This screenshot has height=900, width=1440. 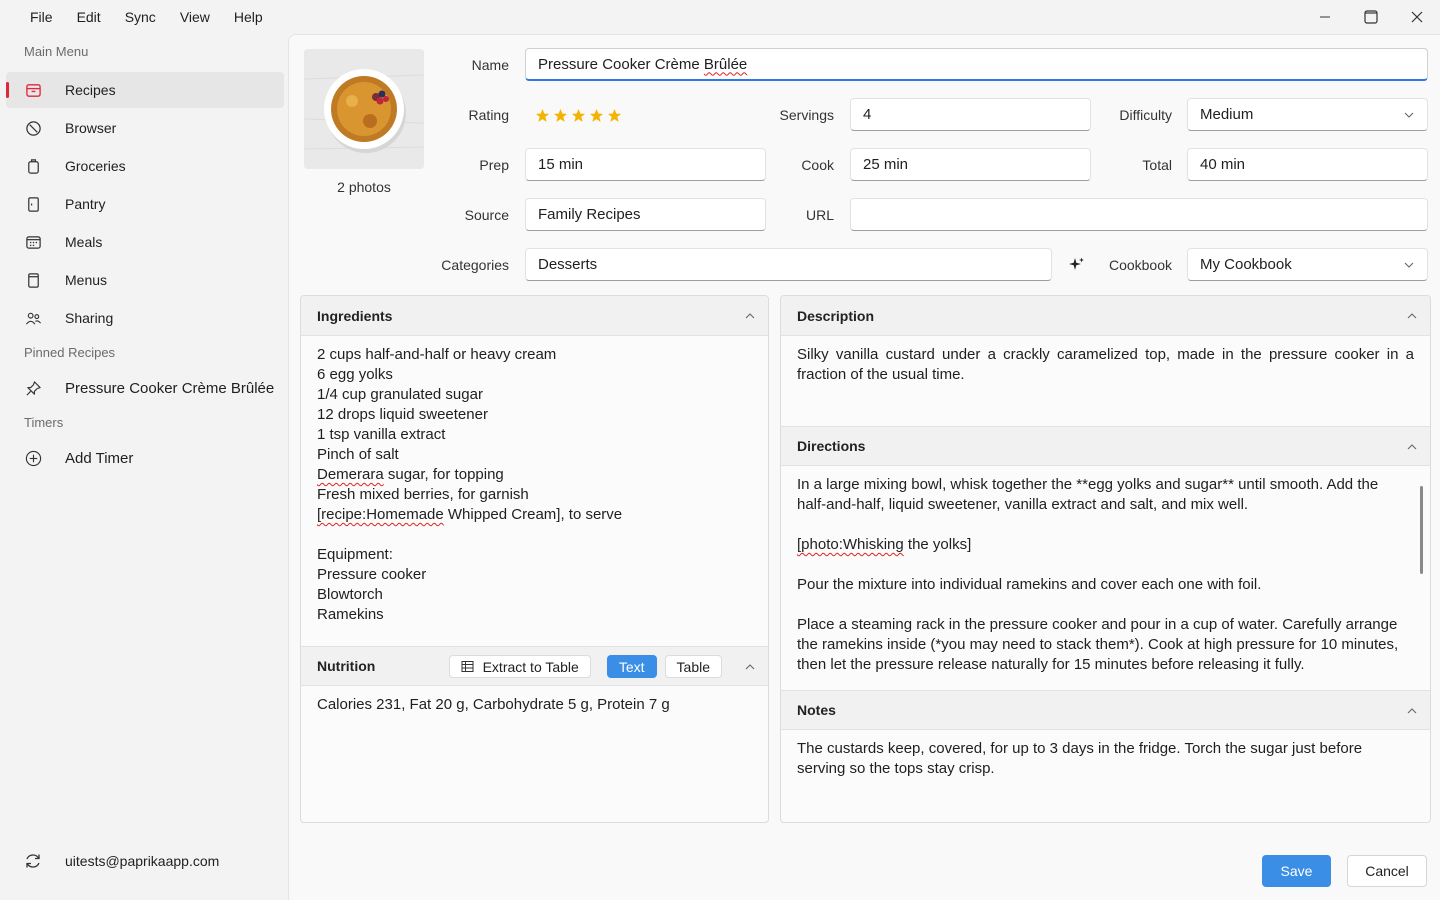 What do you see at coordinates (467, 666) in the screenshot?
I see `table-icon` at bounding box center [467, 666].